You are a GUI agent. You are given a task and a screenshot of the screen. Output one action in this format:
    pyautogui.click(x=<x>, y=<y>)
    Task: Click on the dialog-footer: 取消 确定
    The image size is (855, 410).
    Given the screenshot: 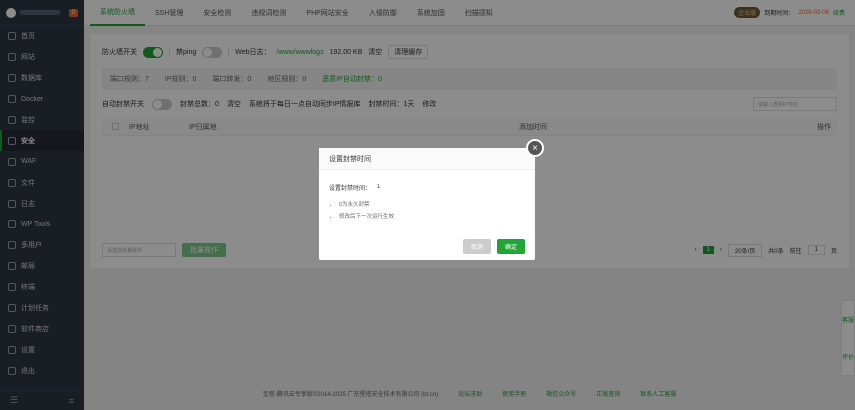 What is the action you would take?
    pyautogui.click(x=493, y=246)
    